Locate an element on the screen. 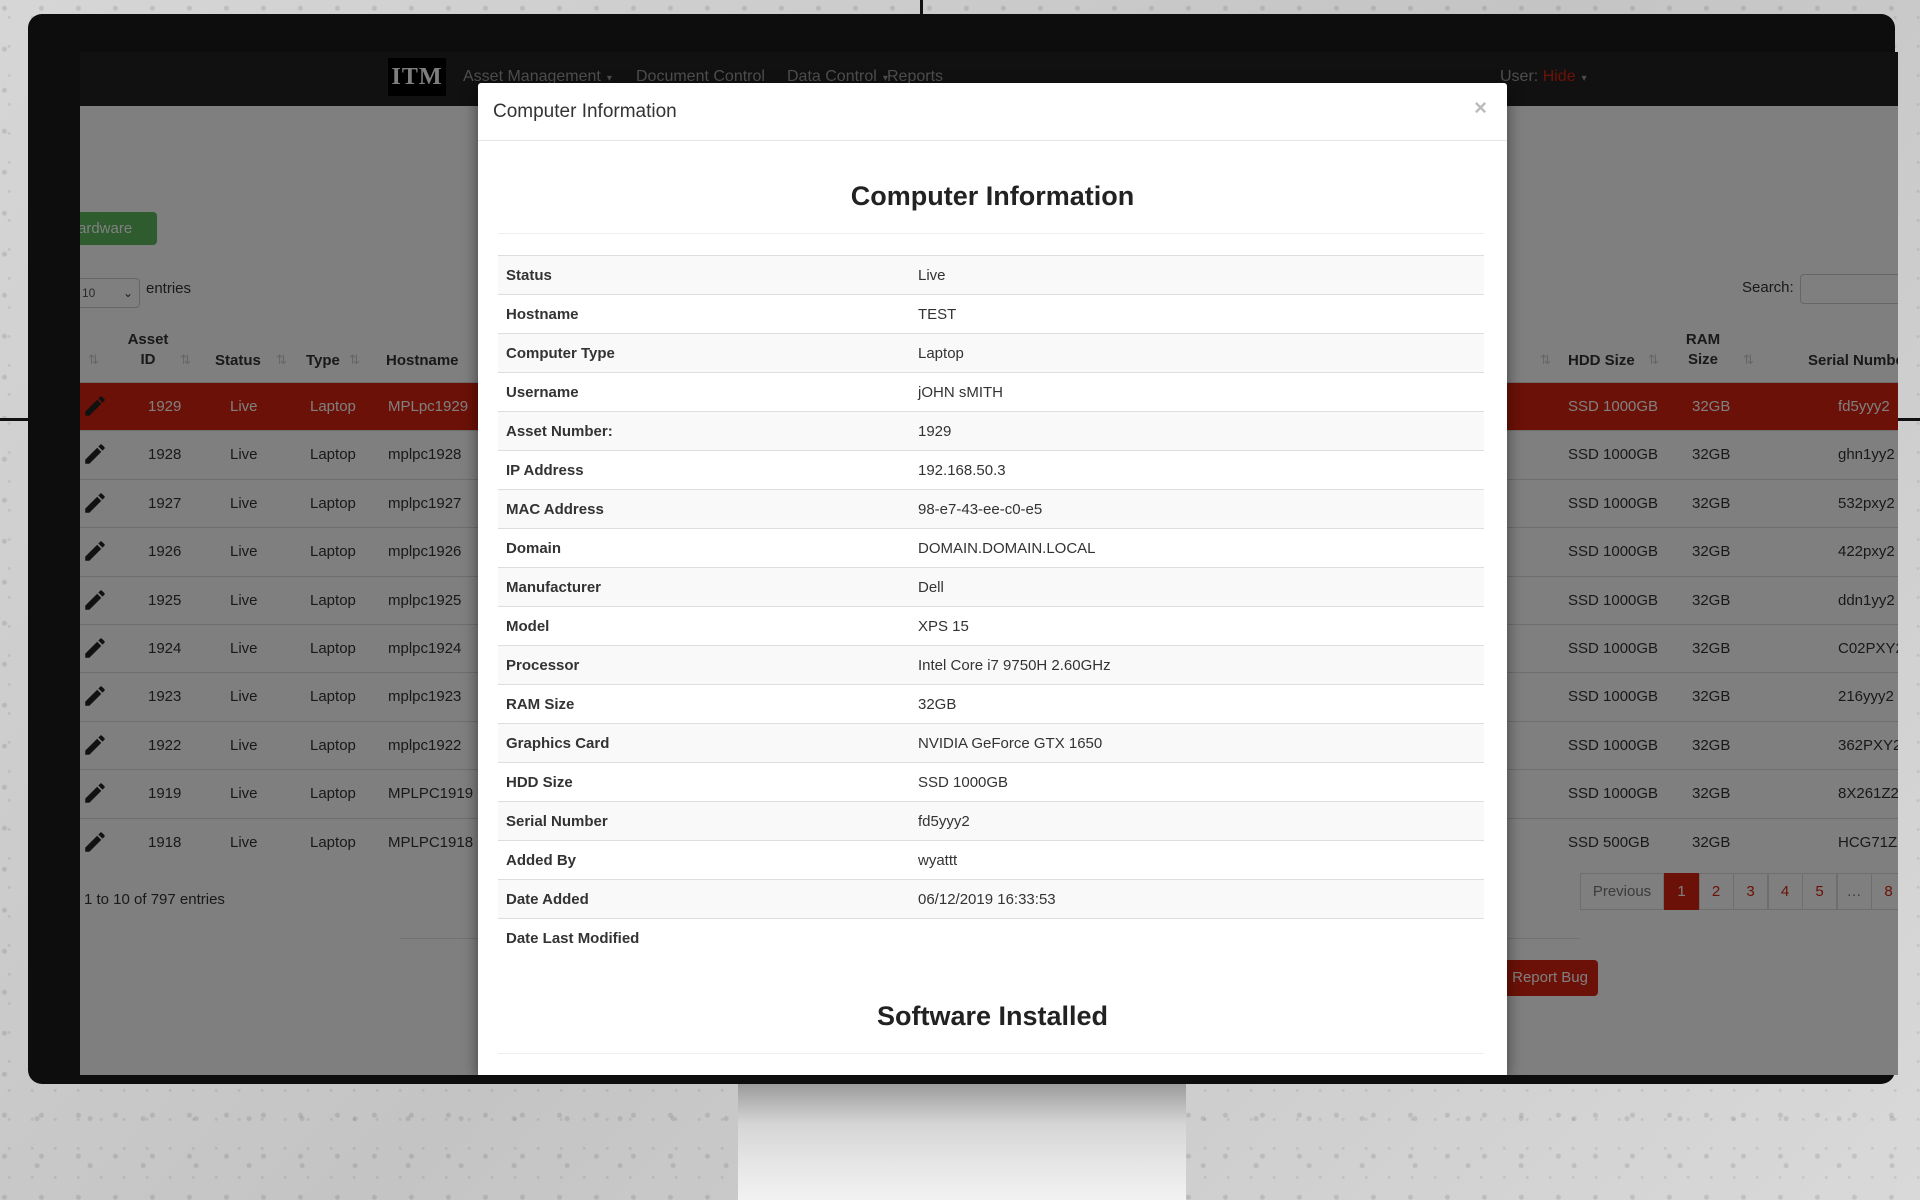  info-key: RAM Size is located at coordinates (540, 704).